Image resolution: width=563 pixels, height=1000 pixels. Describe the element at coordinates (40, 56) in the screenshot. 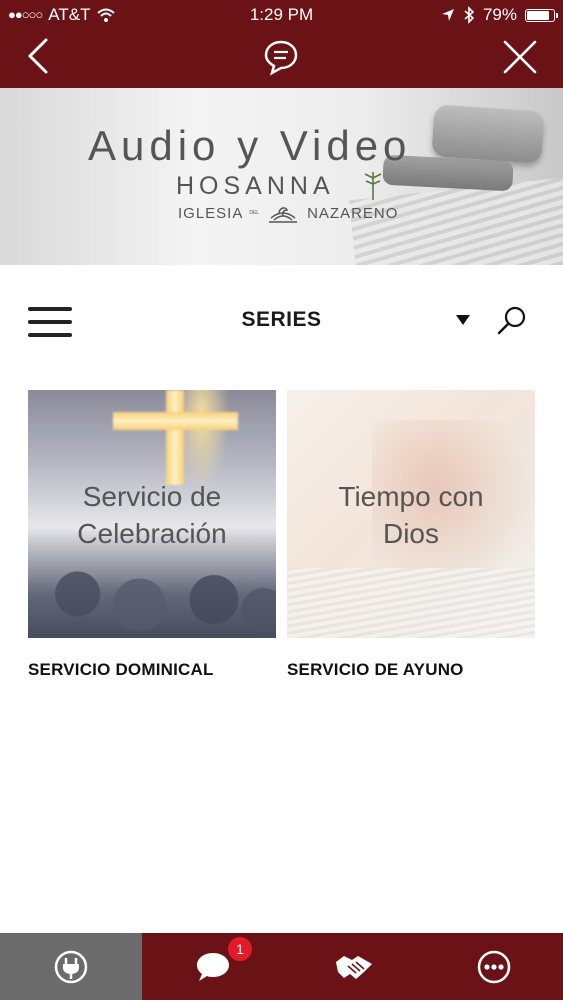

I see `chevron-left-icon` at that location.